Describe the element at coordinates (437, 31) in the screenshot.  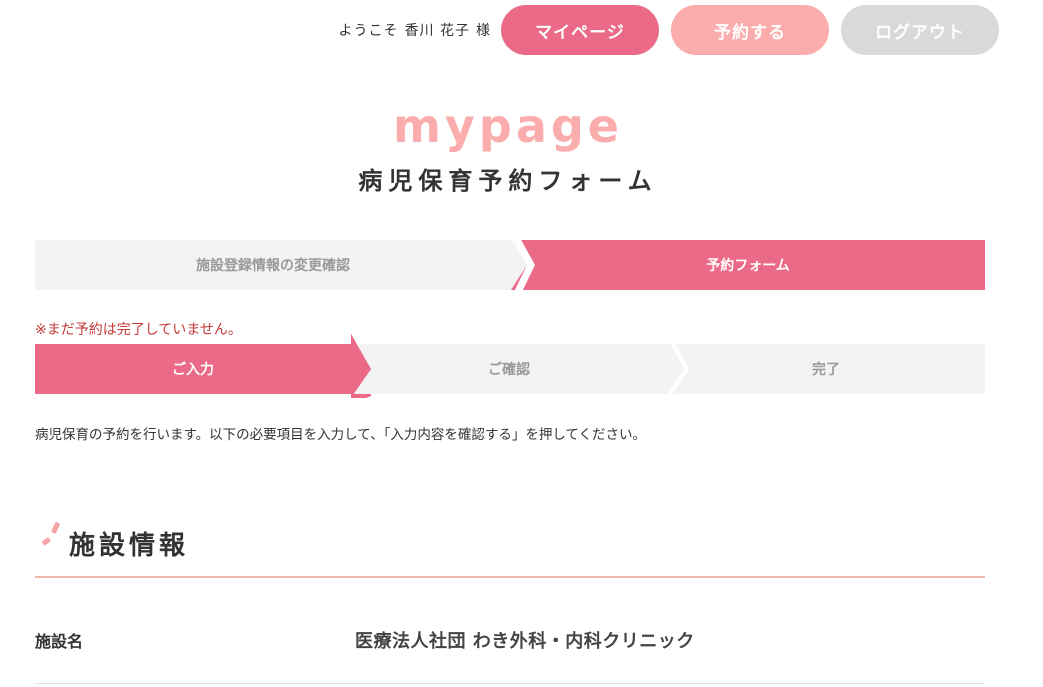
I see `user-name: 香川 花子` at that location.